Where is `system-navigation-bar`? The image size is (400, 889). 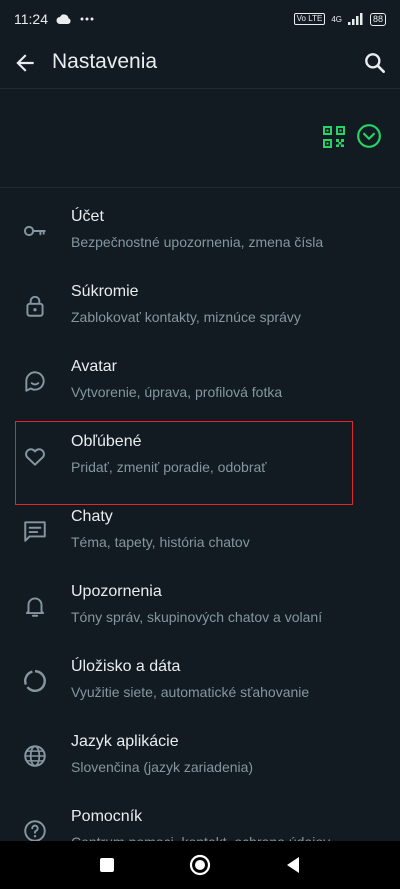 system-navigation-bar is located at coordinates (200, 865).